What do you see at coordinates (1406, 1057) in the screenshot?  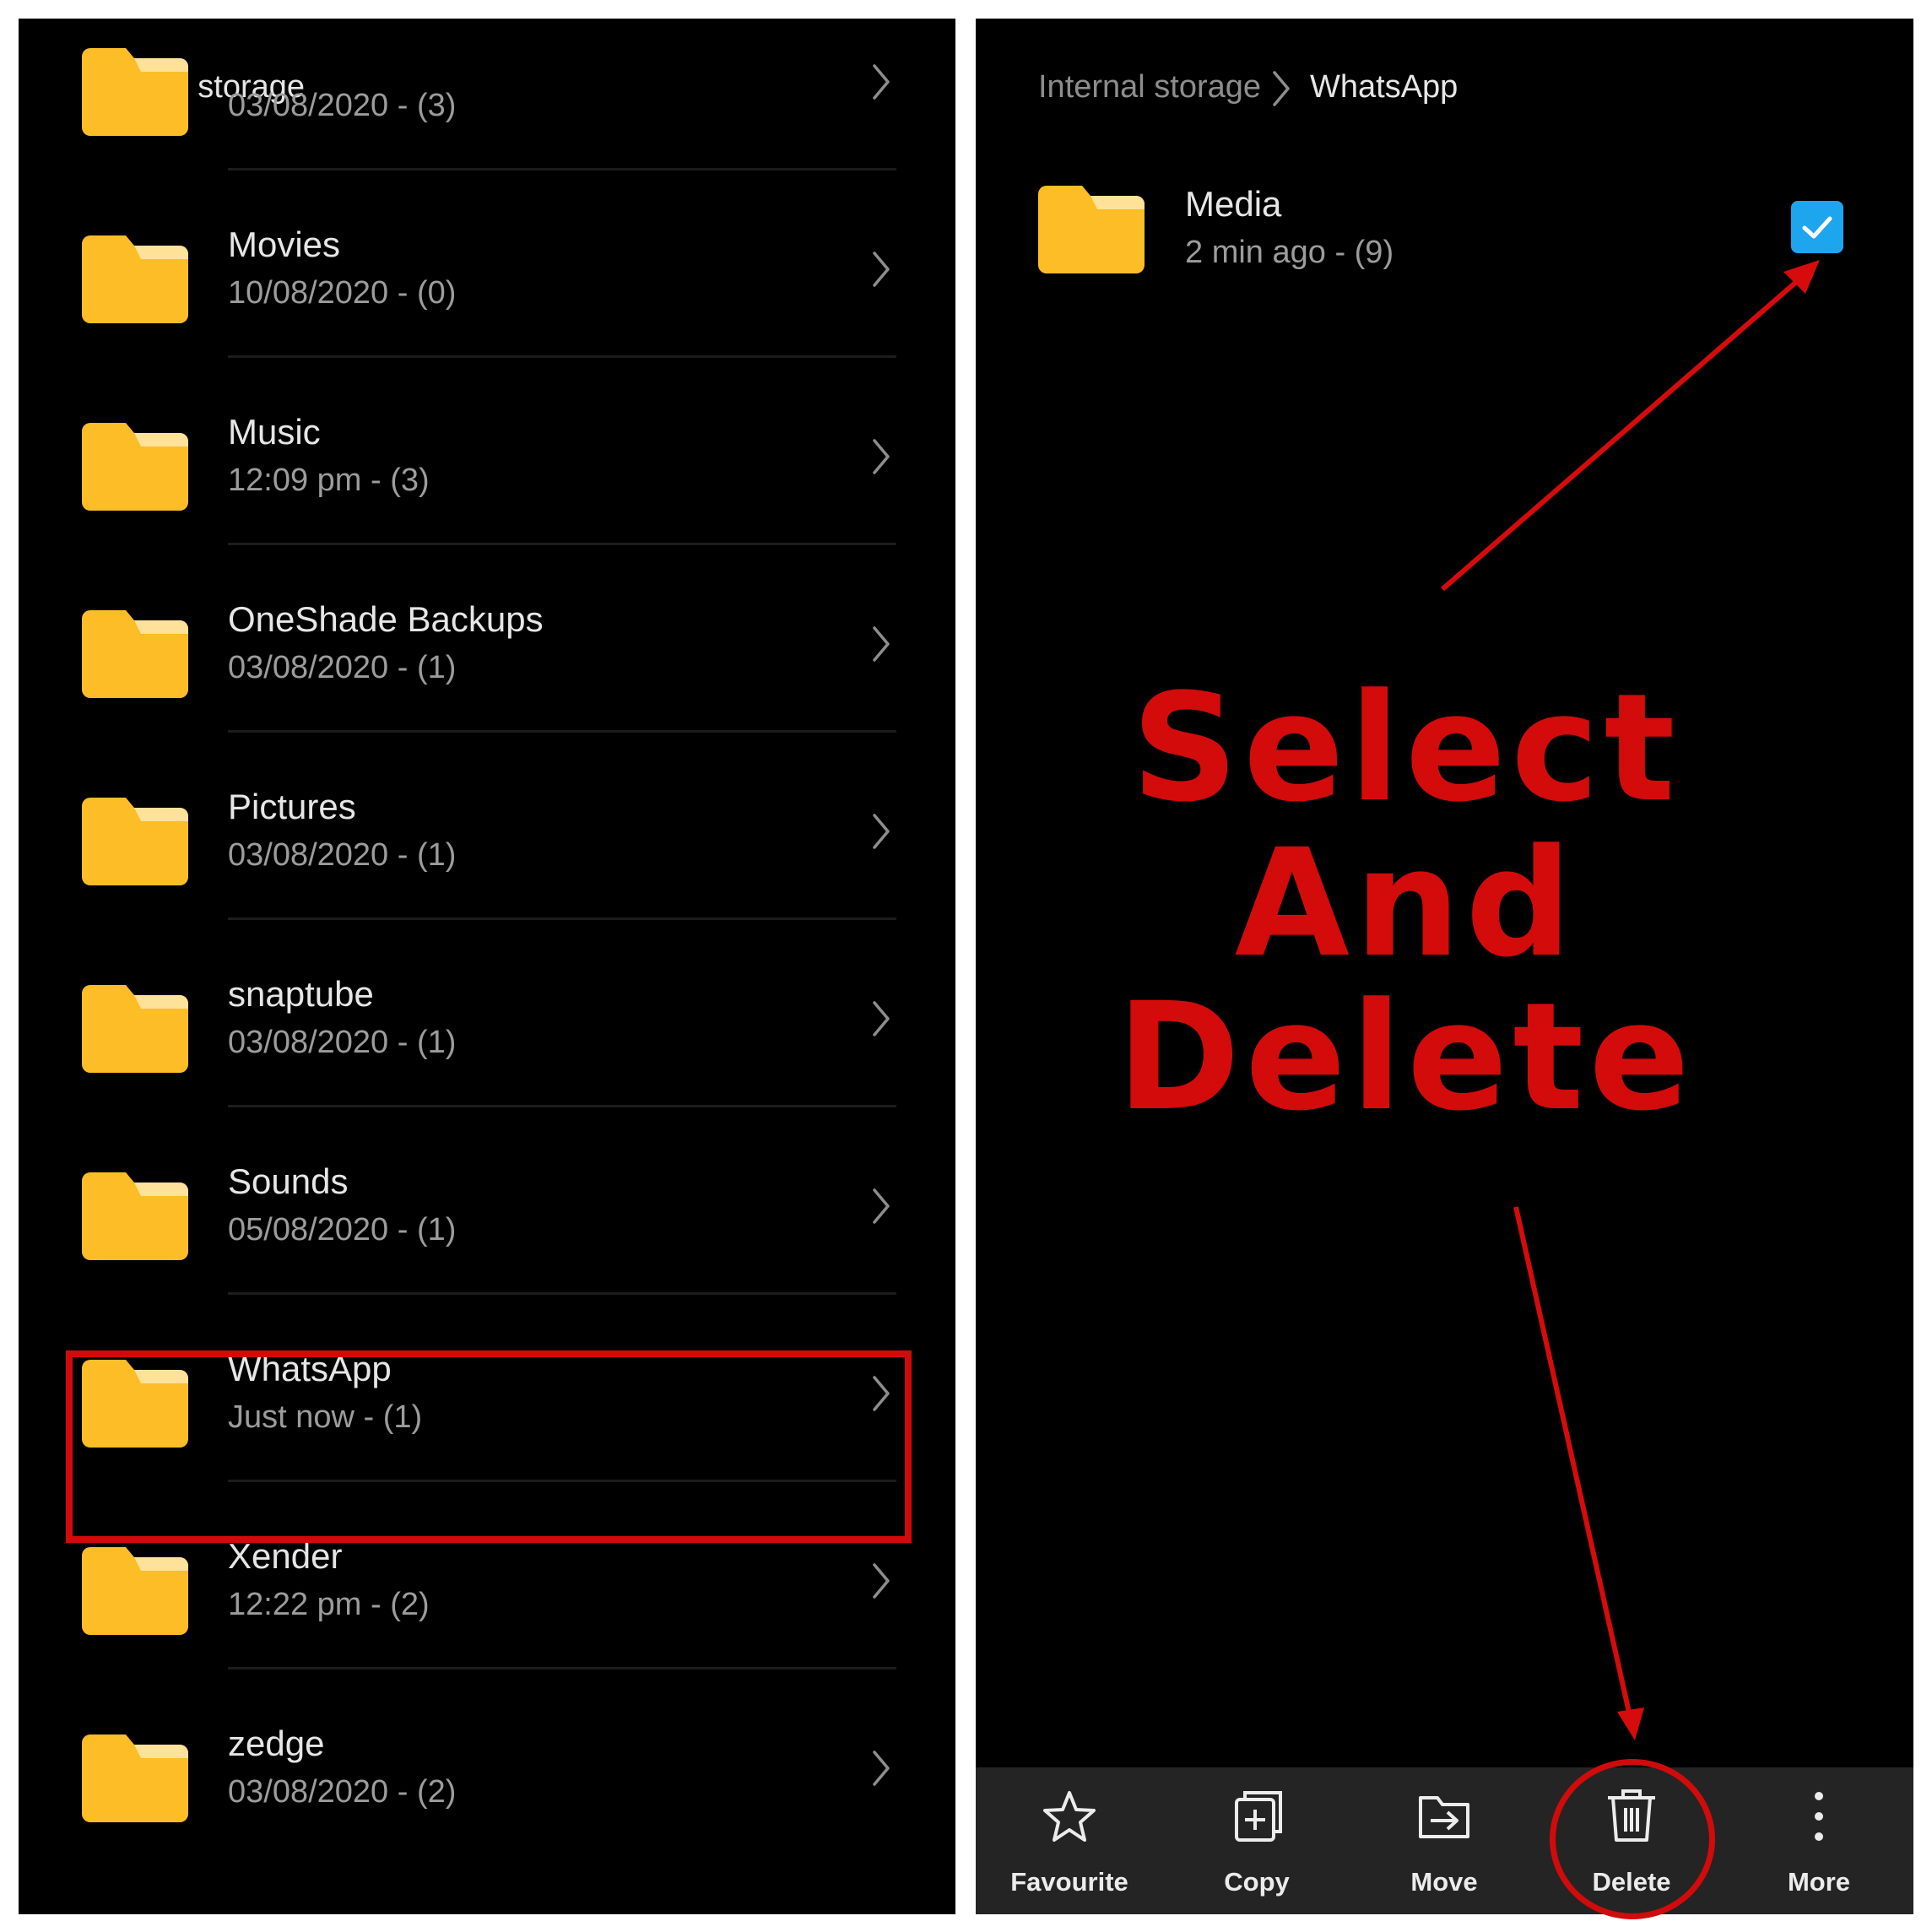 I see `annotation-delete: Delete` at bounding box center [1406, 1057].